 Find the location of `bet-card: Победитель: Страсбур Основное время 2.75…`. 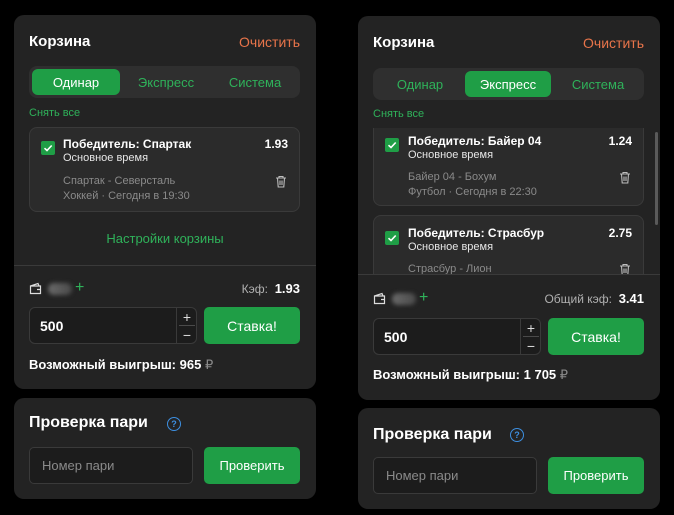

bet-card: Победитель: Страсбур Основное время 2.75… is located at coordinates (508, 244).